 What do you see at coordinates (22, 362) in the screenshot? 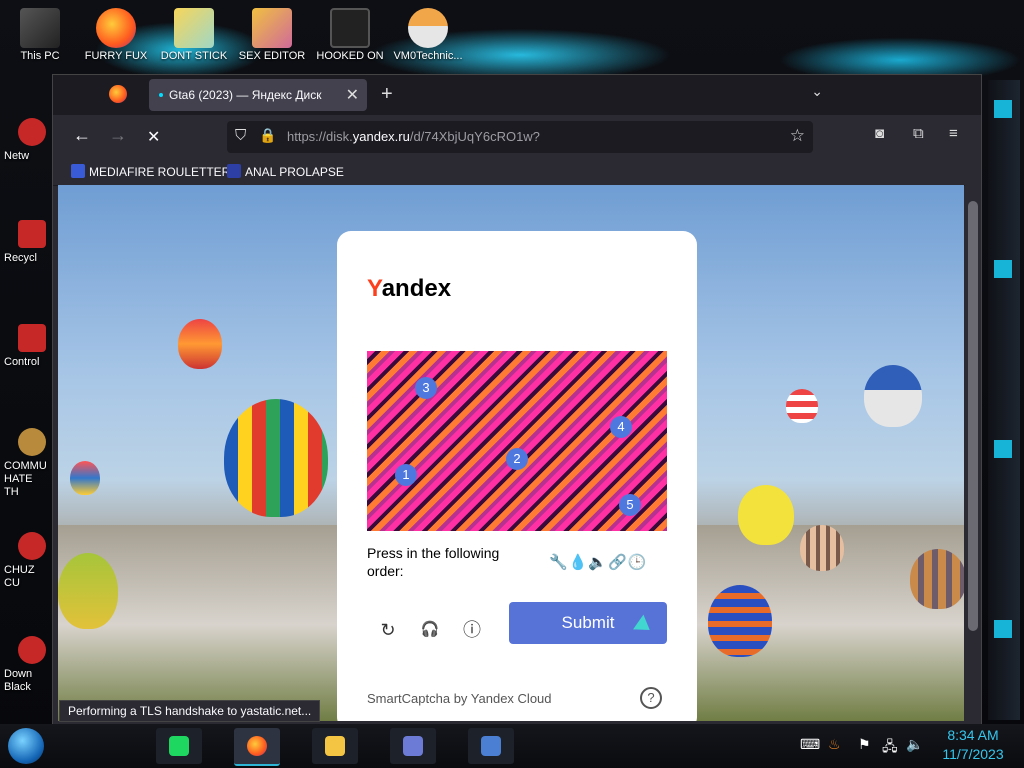
I see `desktop-icon-label: Control` at bounding box center [22, 362].